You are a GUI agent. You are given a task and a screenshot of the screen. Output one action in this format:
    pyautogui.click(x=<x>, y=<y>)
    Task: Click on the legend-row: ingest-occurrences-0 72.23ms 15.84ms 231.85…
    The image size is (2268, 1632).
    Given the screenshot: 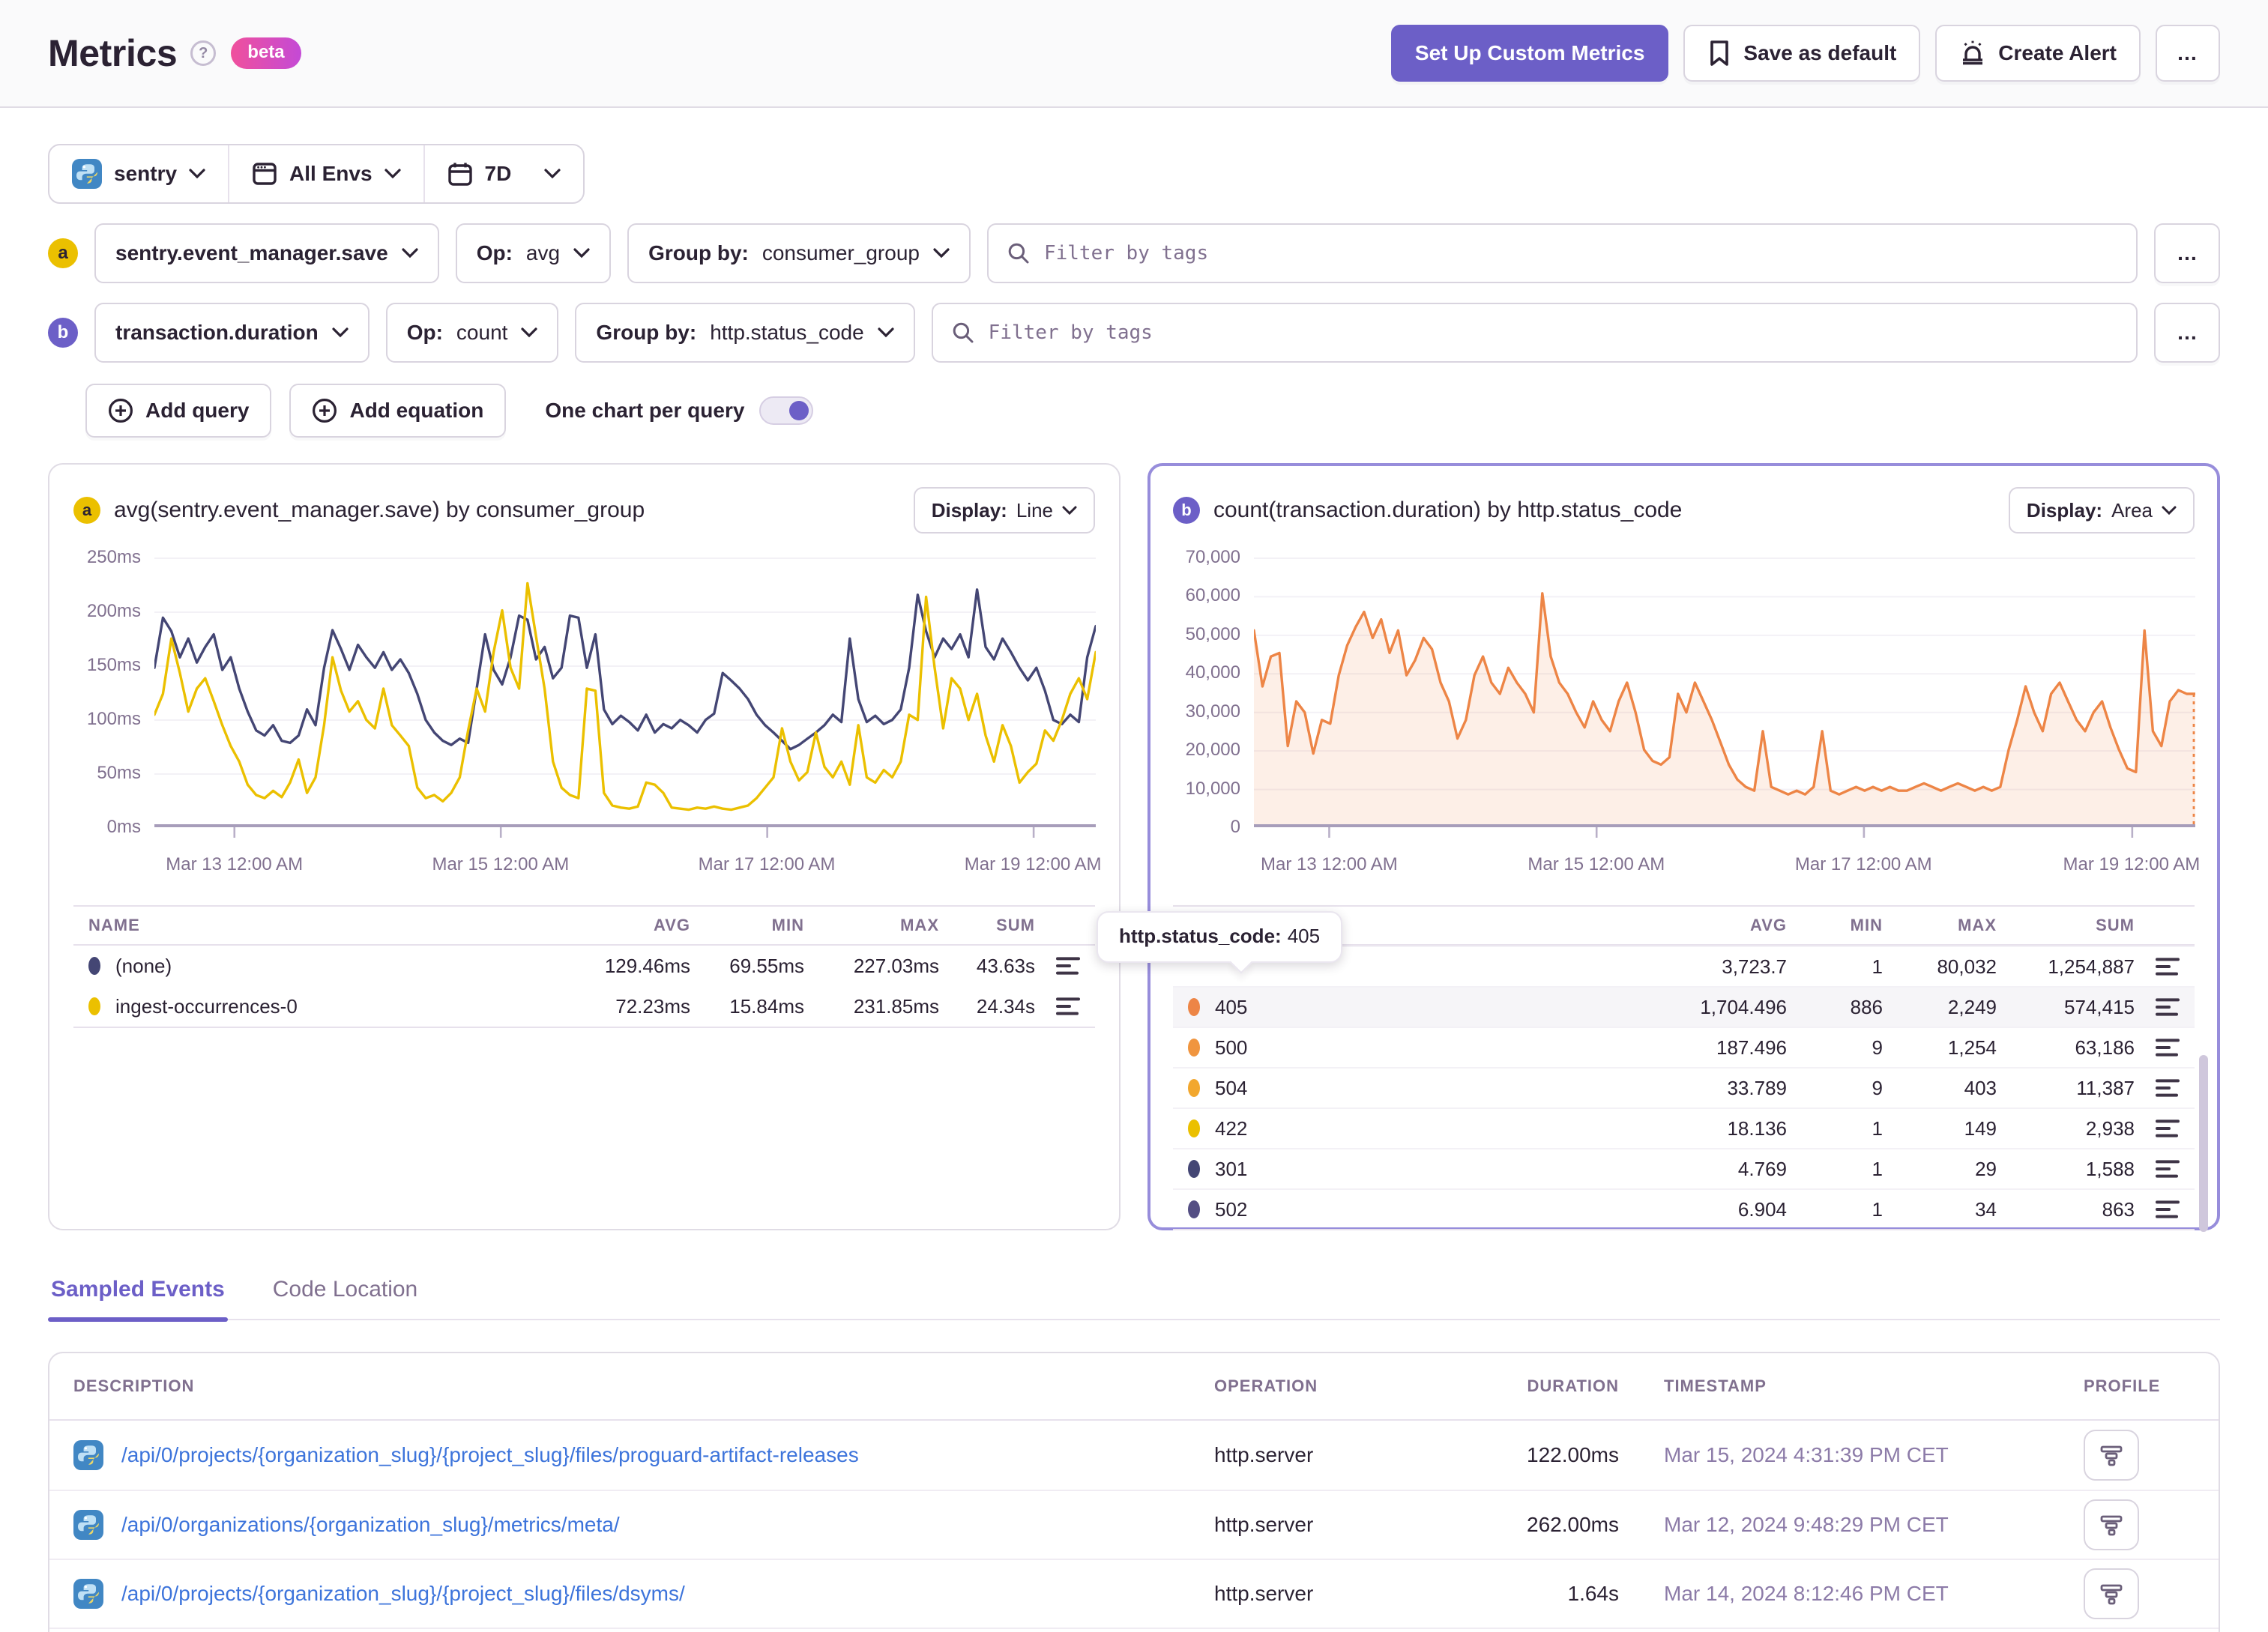 What is the action you would take?
    pyautogui.click(x=584, y=1006)
    